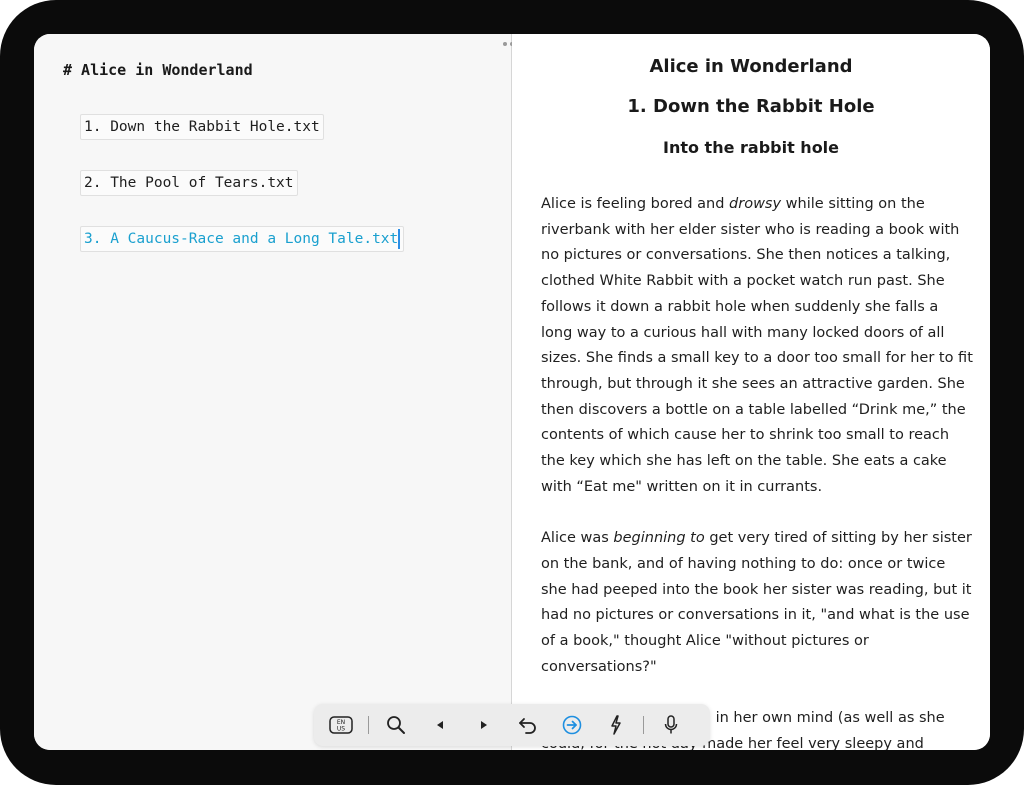 The height and width of the screenshot is (785, 1024). I want to click on keyboard-language-button: EN US, so click(341, 725).